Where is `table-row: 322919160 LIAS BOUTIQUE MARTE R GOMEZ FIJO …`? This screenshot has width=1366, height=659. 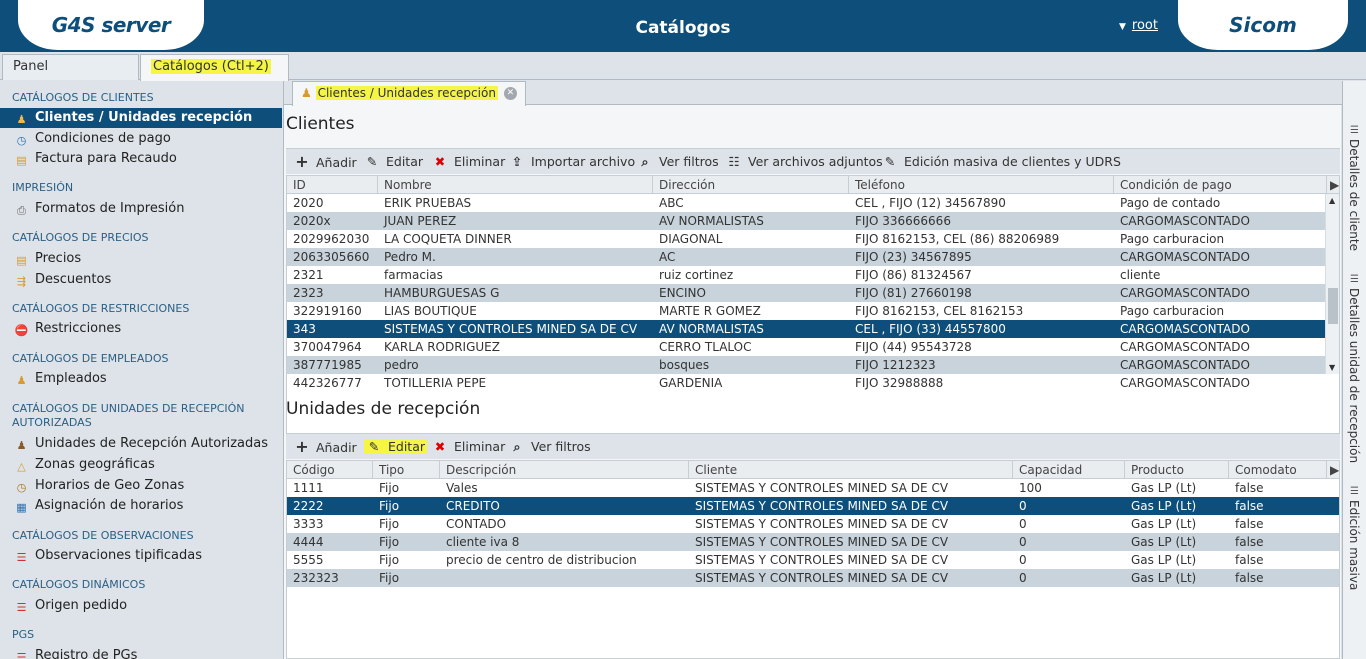 table-row: 322919160 LIAS BOUTIQUE MARTE R GOMEZ FIJO … is located at coordinates (807, 311).